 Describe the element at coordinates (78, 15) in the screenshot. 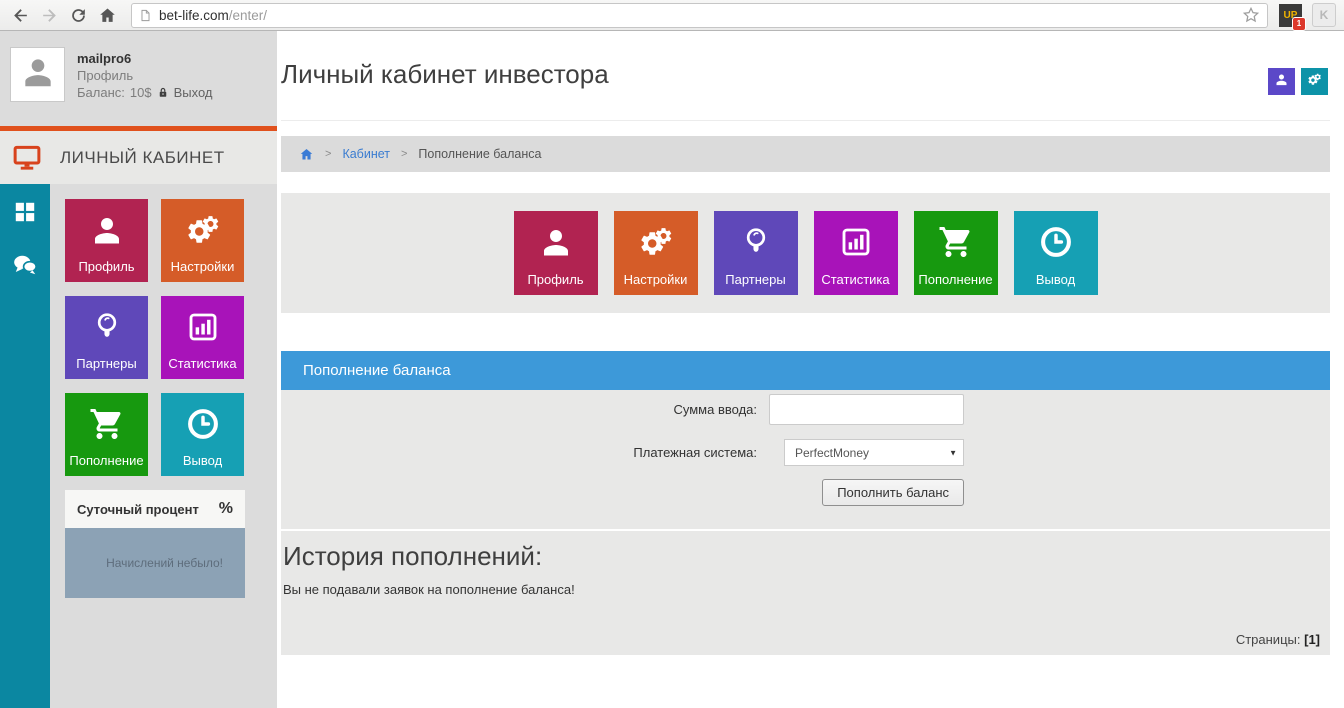

I see `reload-icon` at that location.